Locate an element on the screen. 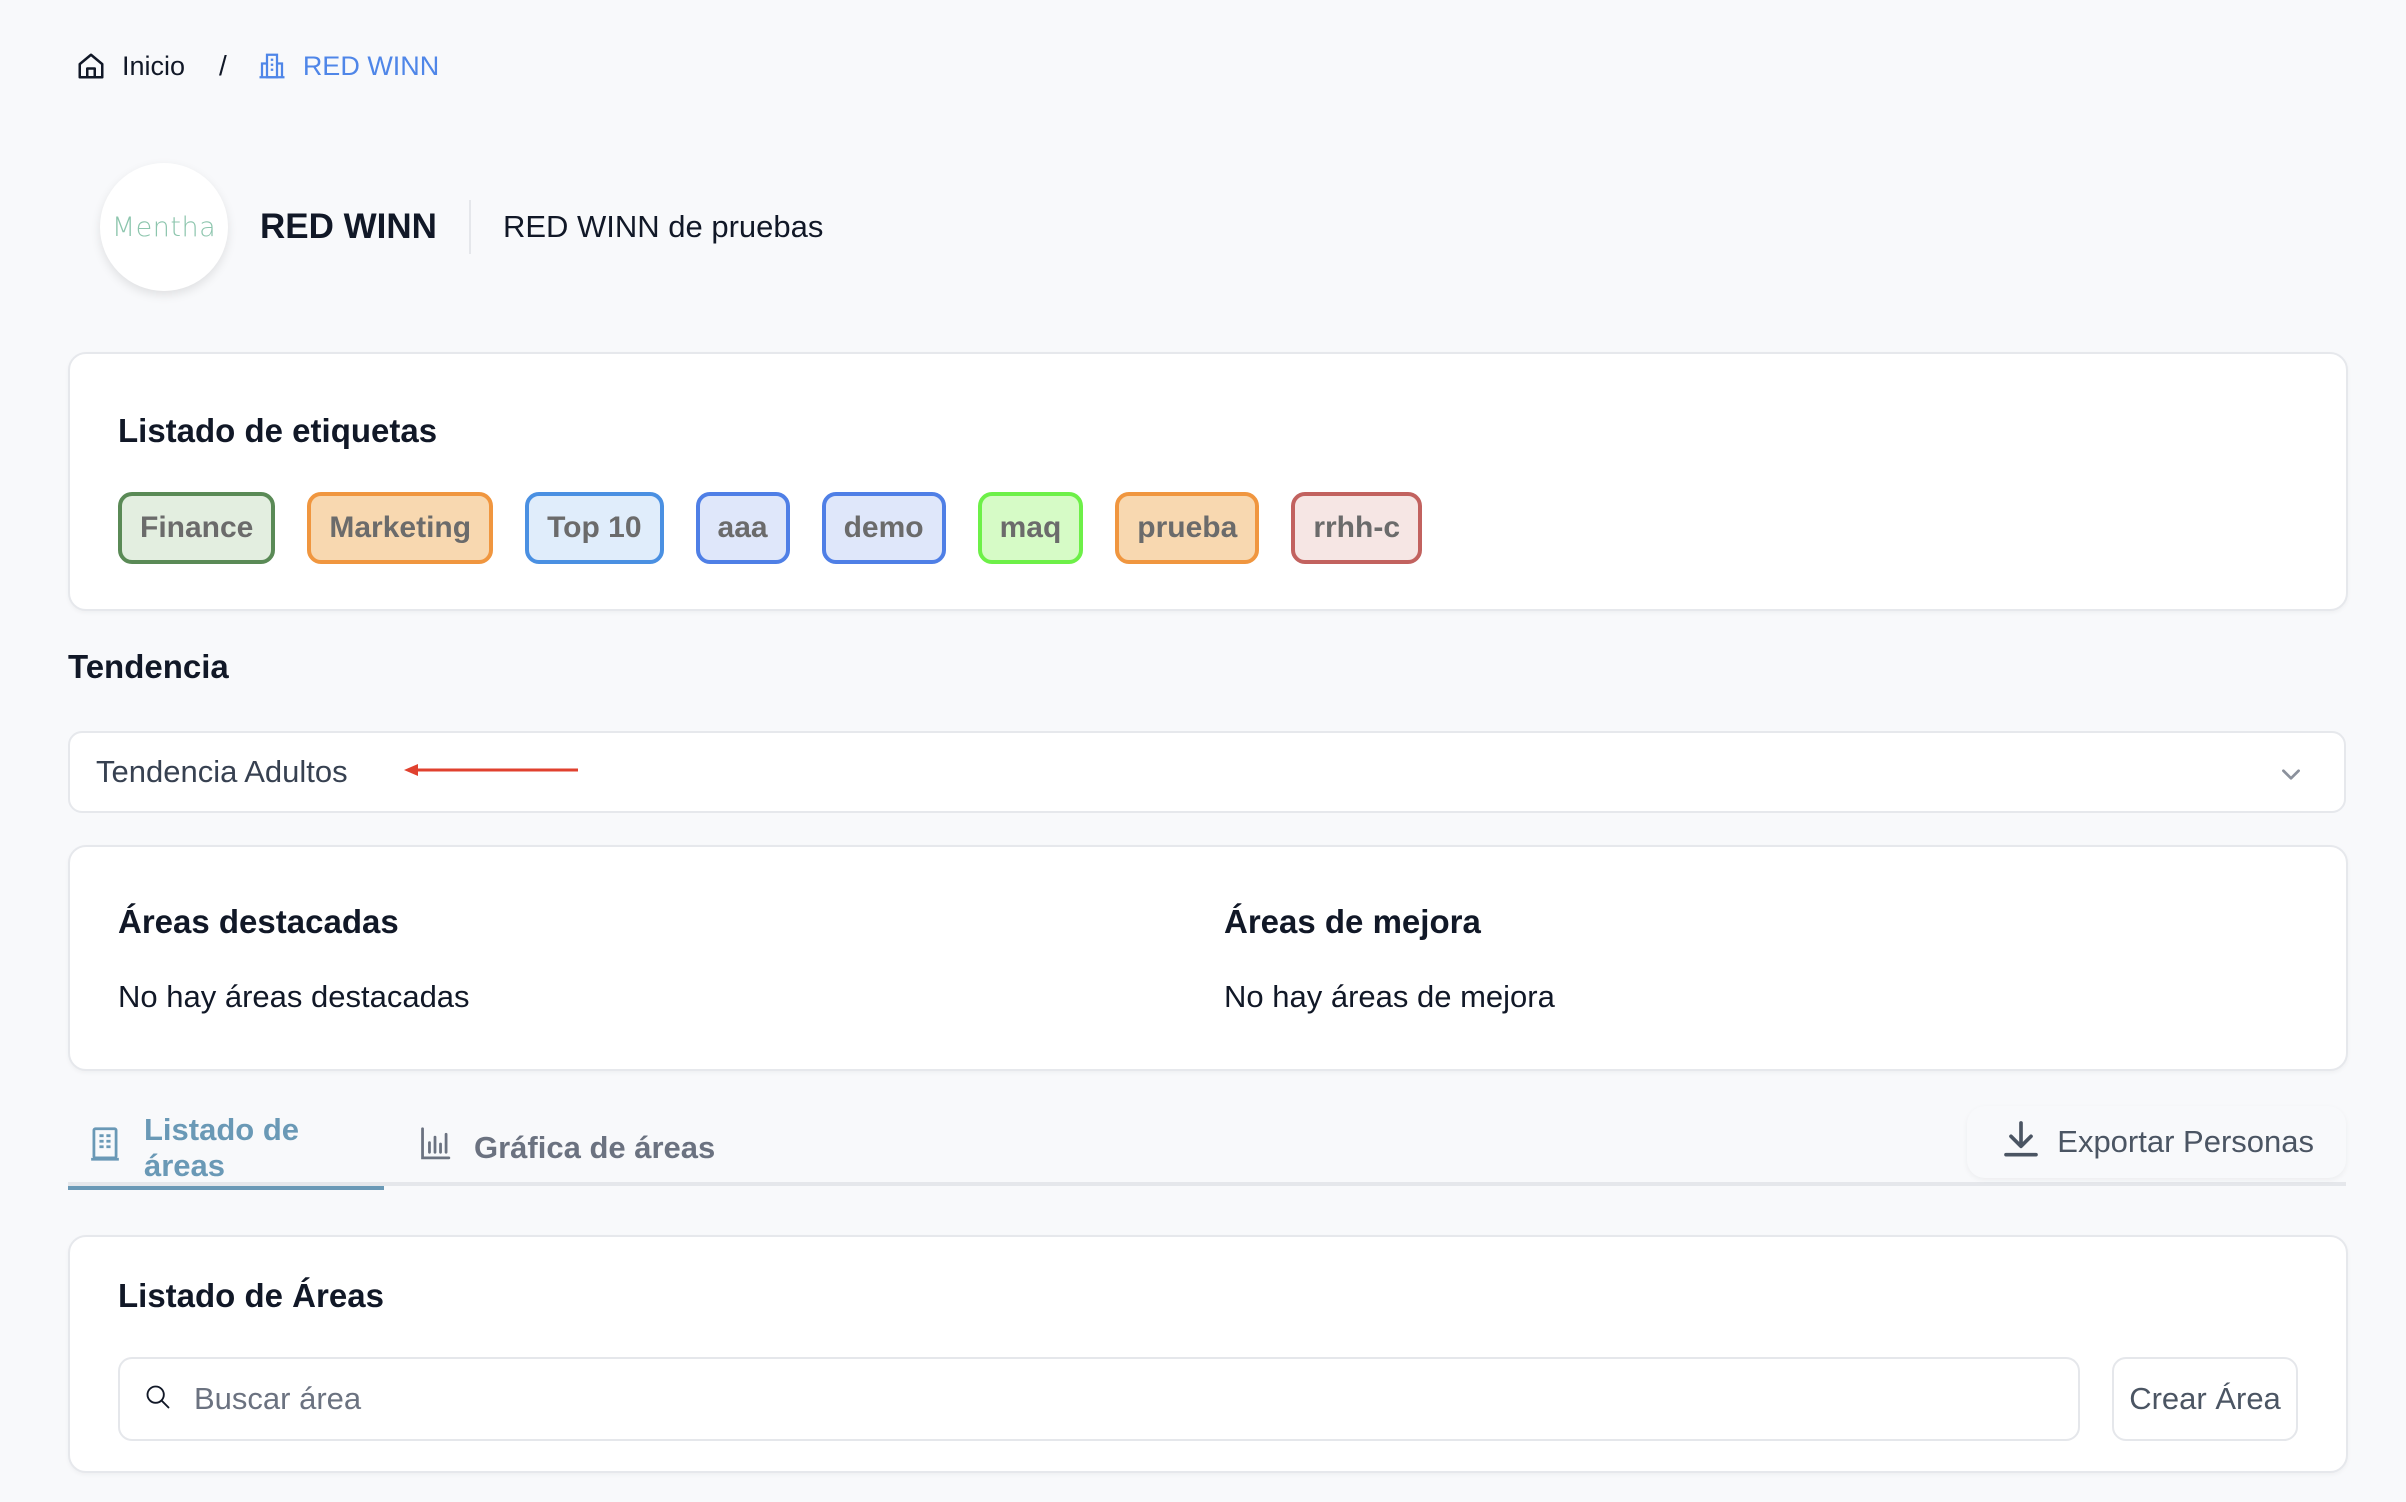  avatar: Mentha is located at coordinates (164, 227).